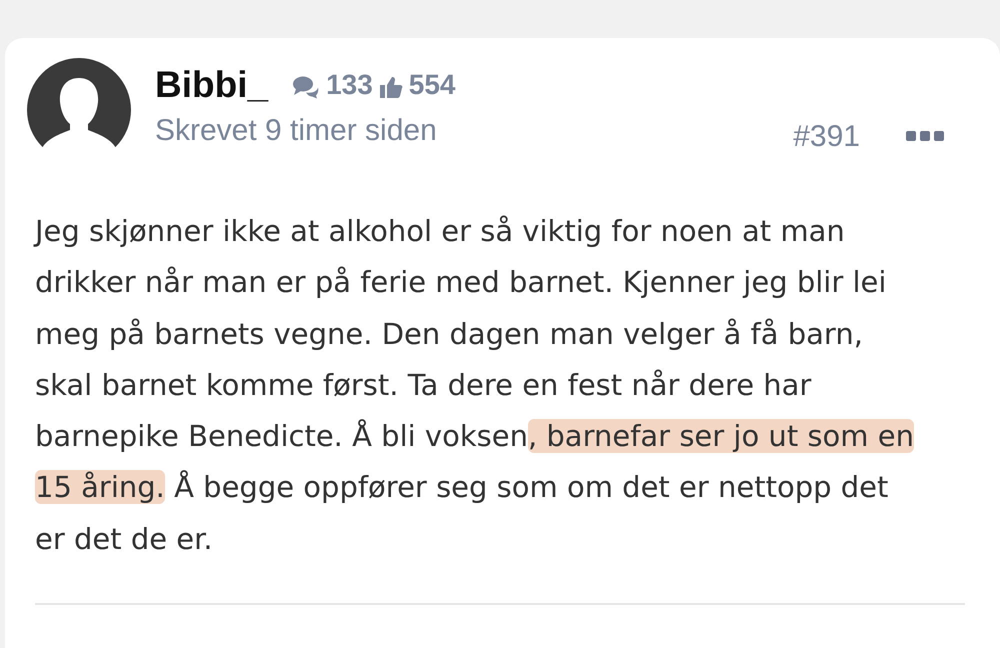  What do you see at coordinates (306, 87) in the screenshot?
I see `speech-bubbles-icon` at bounding box center [306, 87].